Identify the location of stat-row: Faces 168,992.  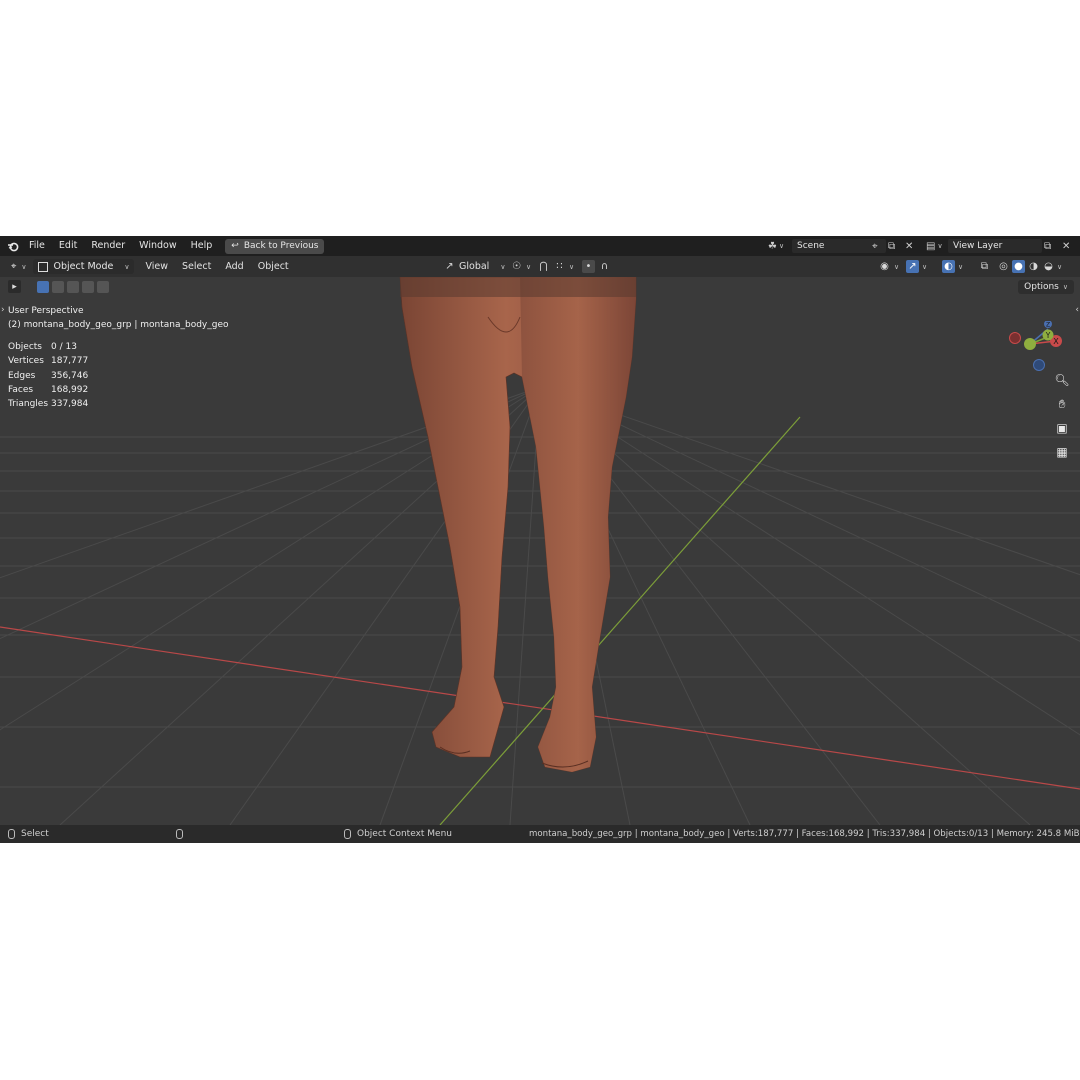
(48, 390).